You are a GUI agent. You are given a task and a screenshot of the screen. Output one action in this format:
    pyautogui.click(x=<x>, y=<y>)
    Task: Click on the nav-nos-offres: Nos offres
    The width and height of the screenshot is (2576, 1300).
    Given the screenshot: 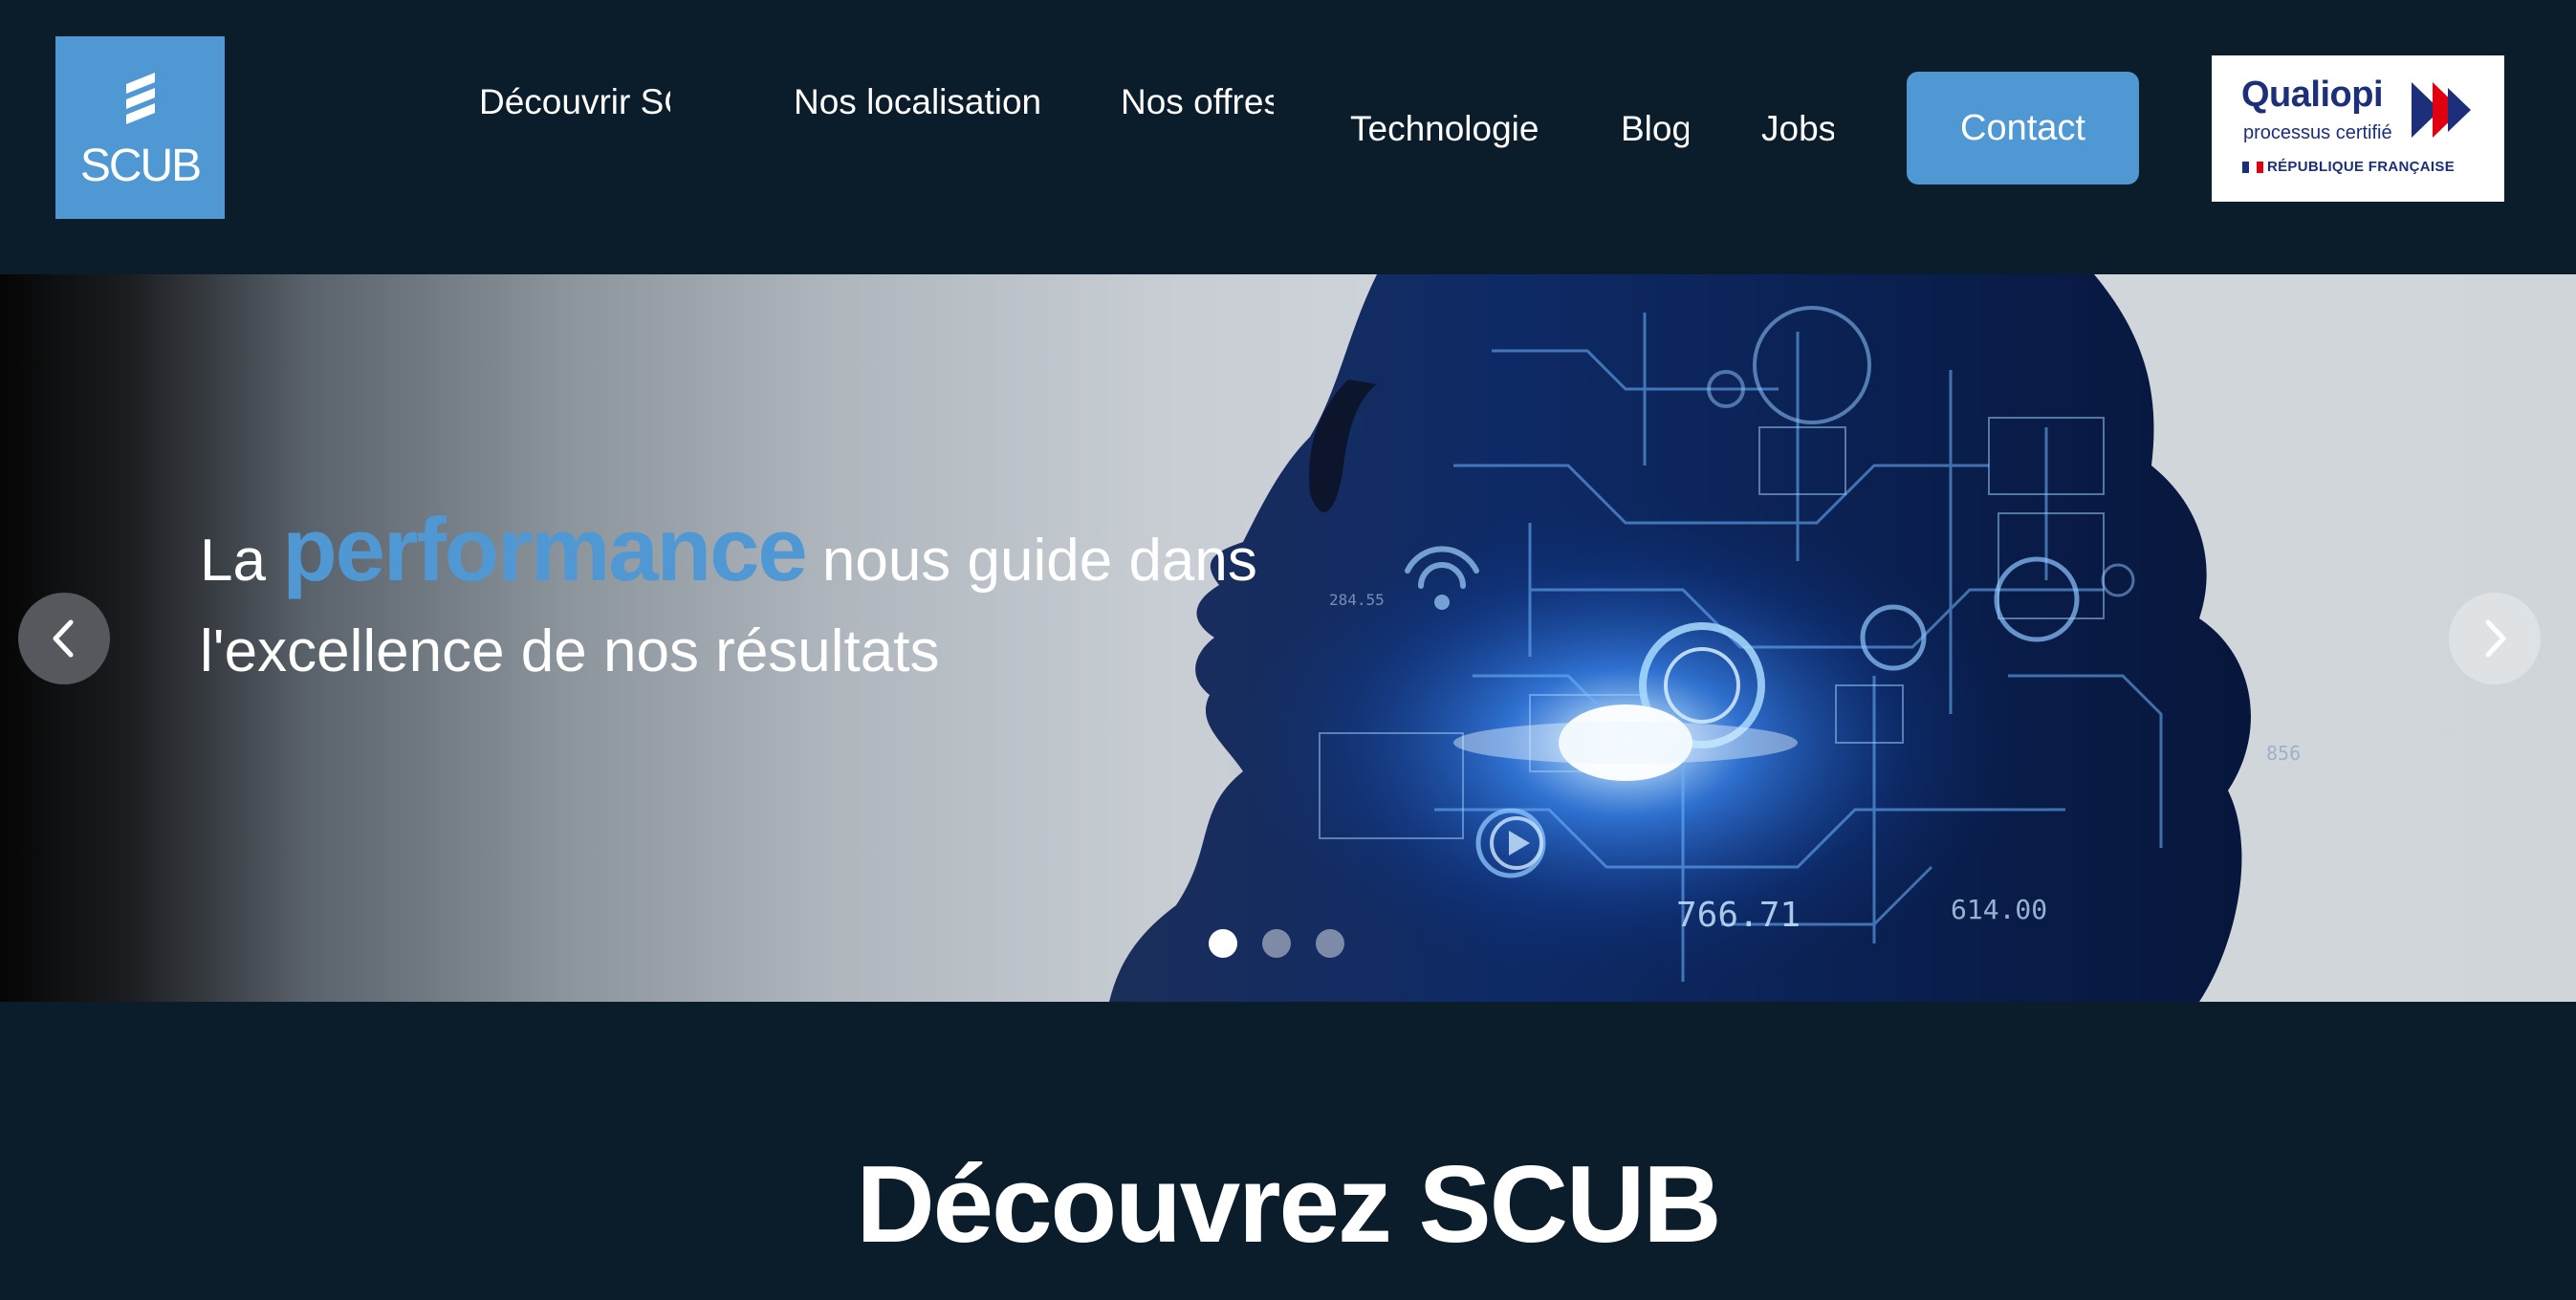 What is the action you would take?
    pyautogui.click(x=1197, y=102)
    